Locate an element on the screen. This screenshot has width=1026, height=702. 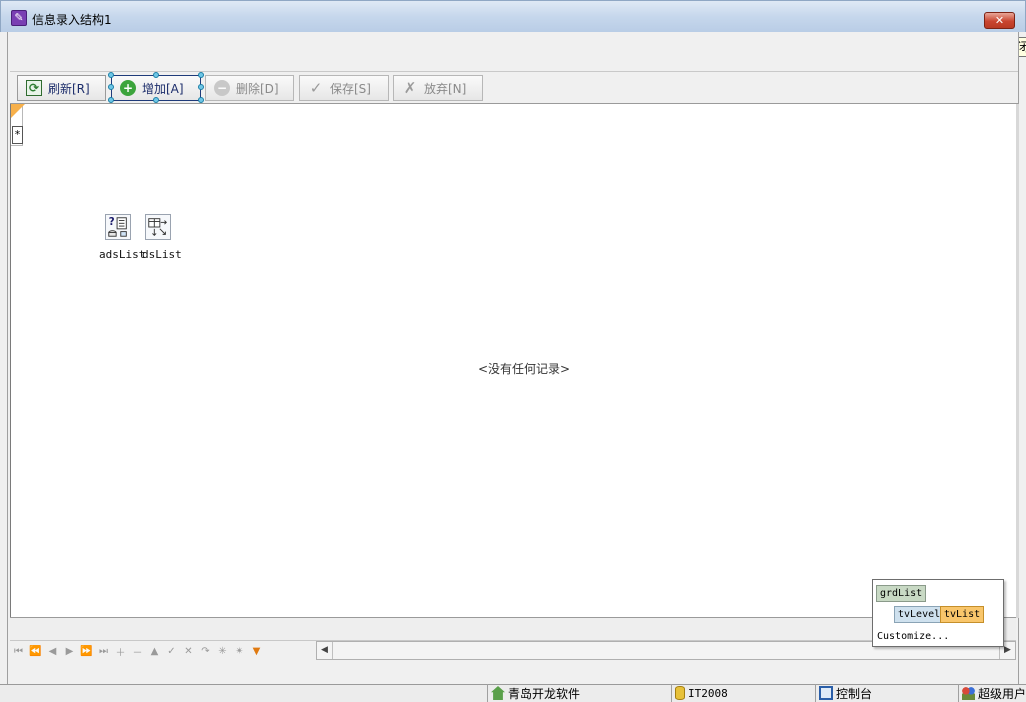
prev-page-icon: ⏪ is located at coordinates (35, 651).